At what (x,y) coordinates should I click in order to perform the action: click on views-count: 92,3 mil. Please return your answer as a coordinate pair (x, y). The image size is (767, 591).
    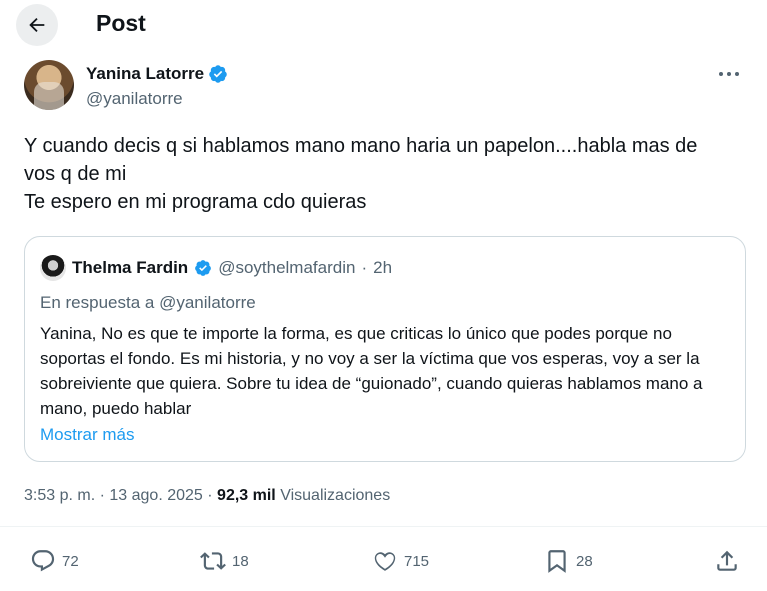
    Looking at the image, I should click on (246, 495).